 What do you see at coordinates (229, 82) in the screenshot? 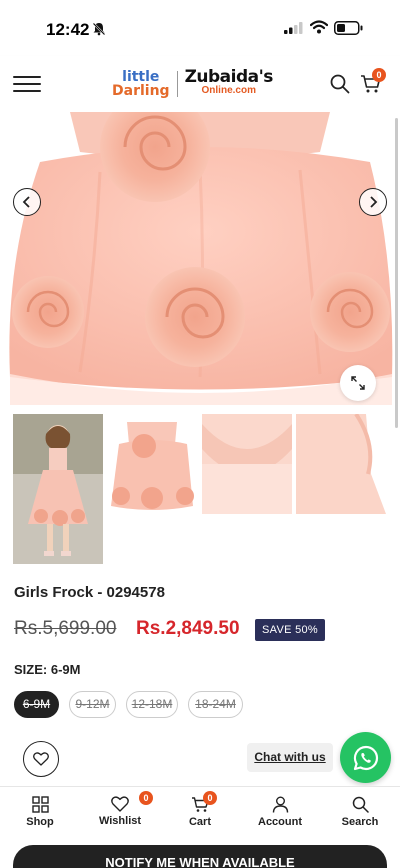
I see `zubaidas-logo: Zubaida's Online.com` at bounding box center [229, 82].